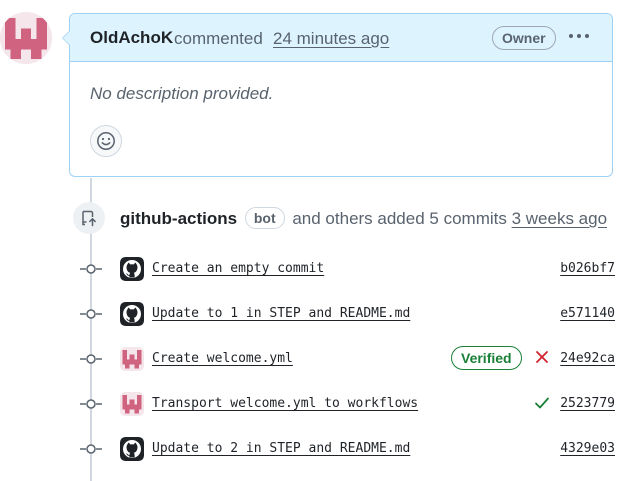  What do you see at coordinates (313, 359) in the screenshot?
I see `commit-row: Create welcome.yml Verified 24e92ca` at bounding box center [313, 359].